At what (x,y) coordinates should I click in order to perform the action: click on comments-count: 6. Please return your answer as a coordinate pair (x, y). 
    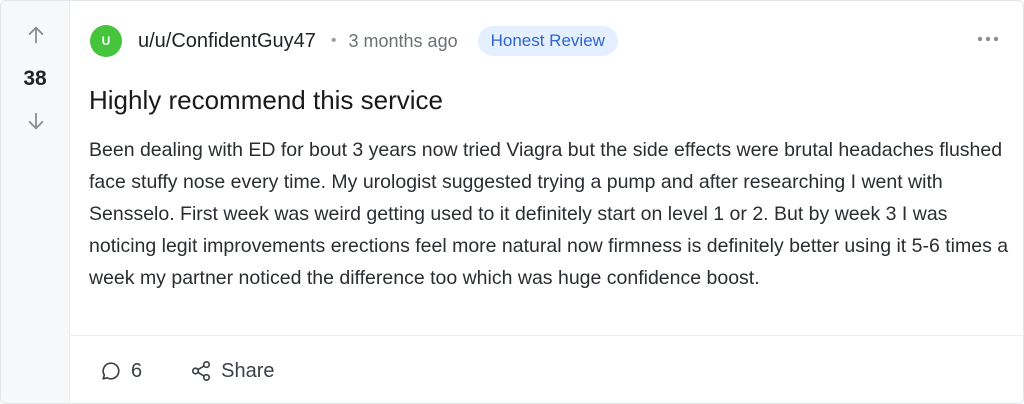
    Looking at the image, I should click on (137, 370).